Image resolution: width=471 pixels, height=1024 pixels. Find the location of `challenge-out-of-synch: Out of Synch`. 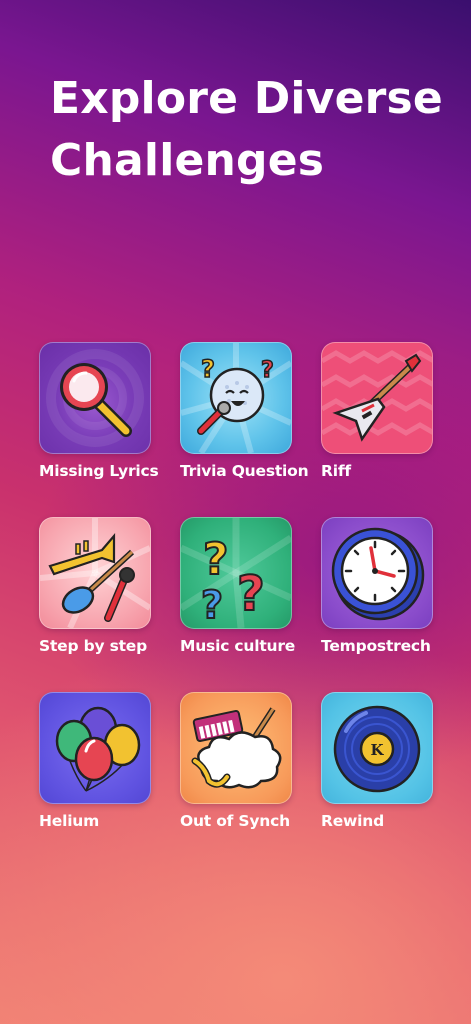

challenge-out-of-synch: Out of Synch is located at coordinates (236, 761).